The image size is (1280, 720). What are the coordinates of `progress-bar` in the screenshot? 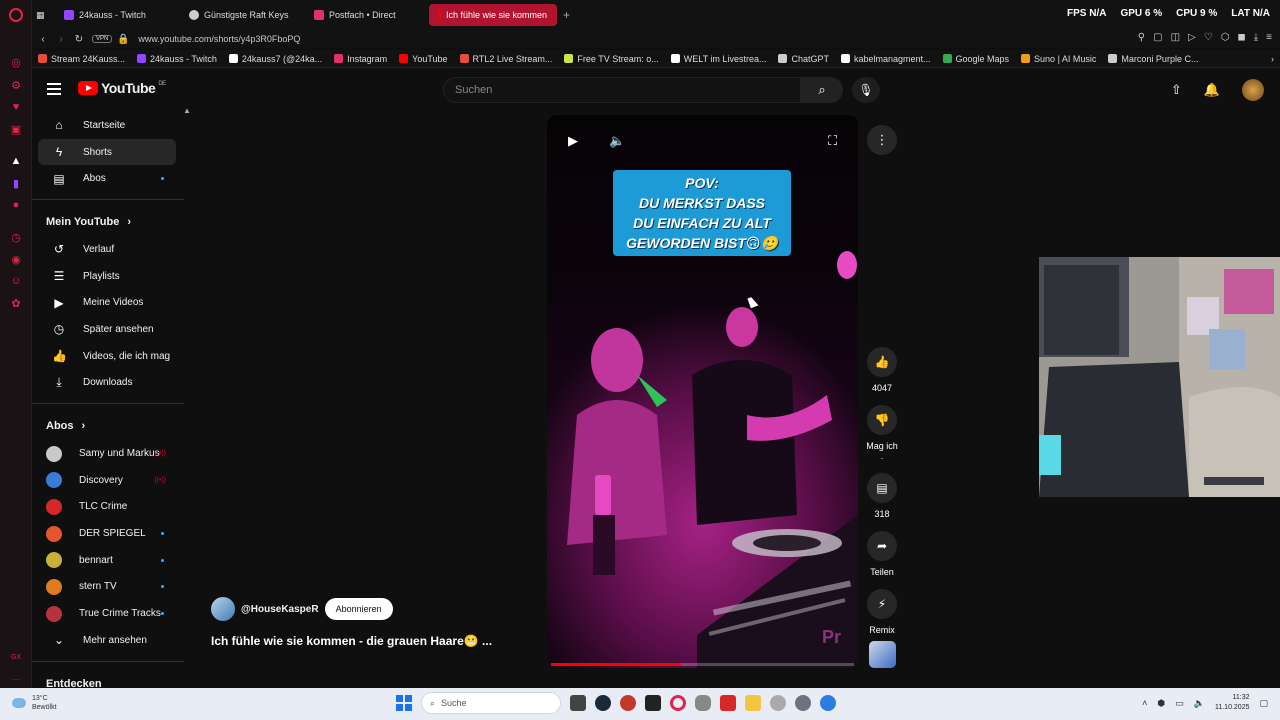 It's located at (702, 664).